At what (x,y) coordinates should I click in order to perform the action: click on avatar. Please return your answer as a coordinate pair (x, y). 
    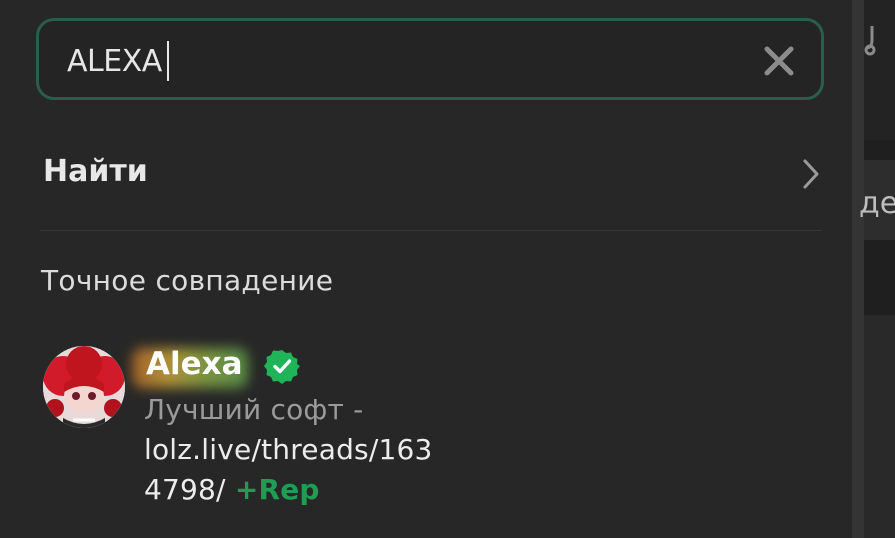
    Looking at the image, I should click on (84, 387).